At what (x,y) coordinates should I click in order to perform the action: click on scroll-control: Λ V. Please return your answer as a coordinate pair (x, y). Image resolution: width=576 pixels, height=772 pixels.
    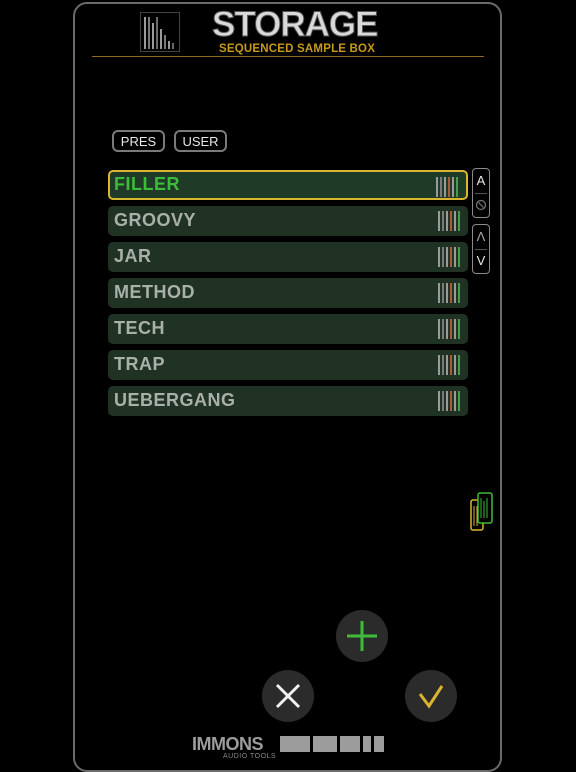
    Looking at the image, I should click on (481, 249).